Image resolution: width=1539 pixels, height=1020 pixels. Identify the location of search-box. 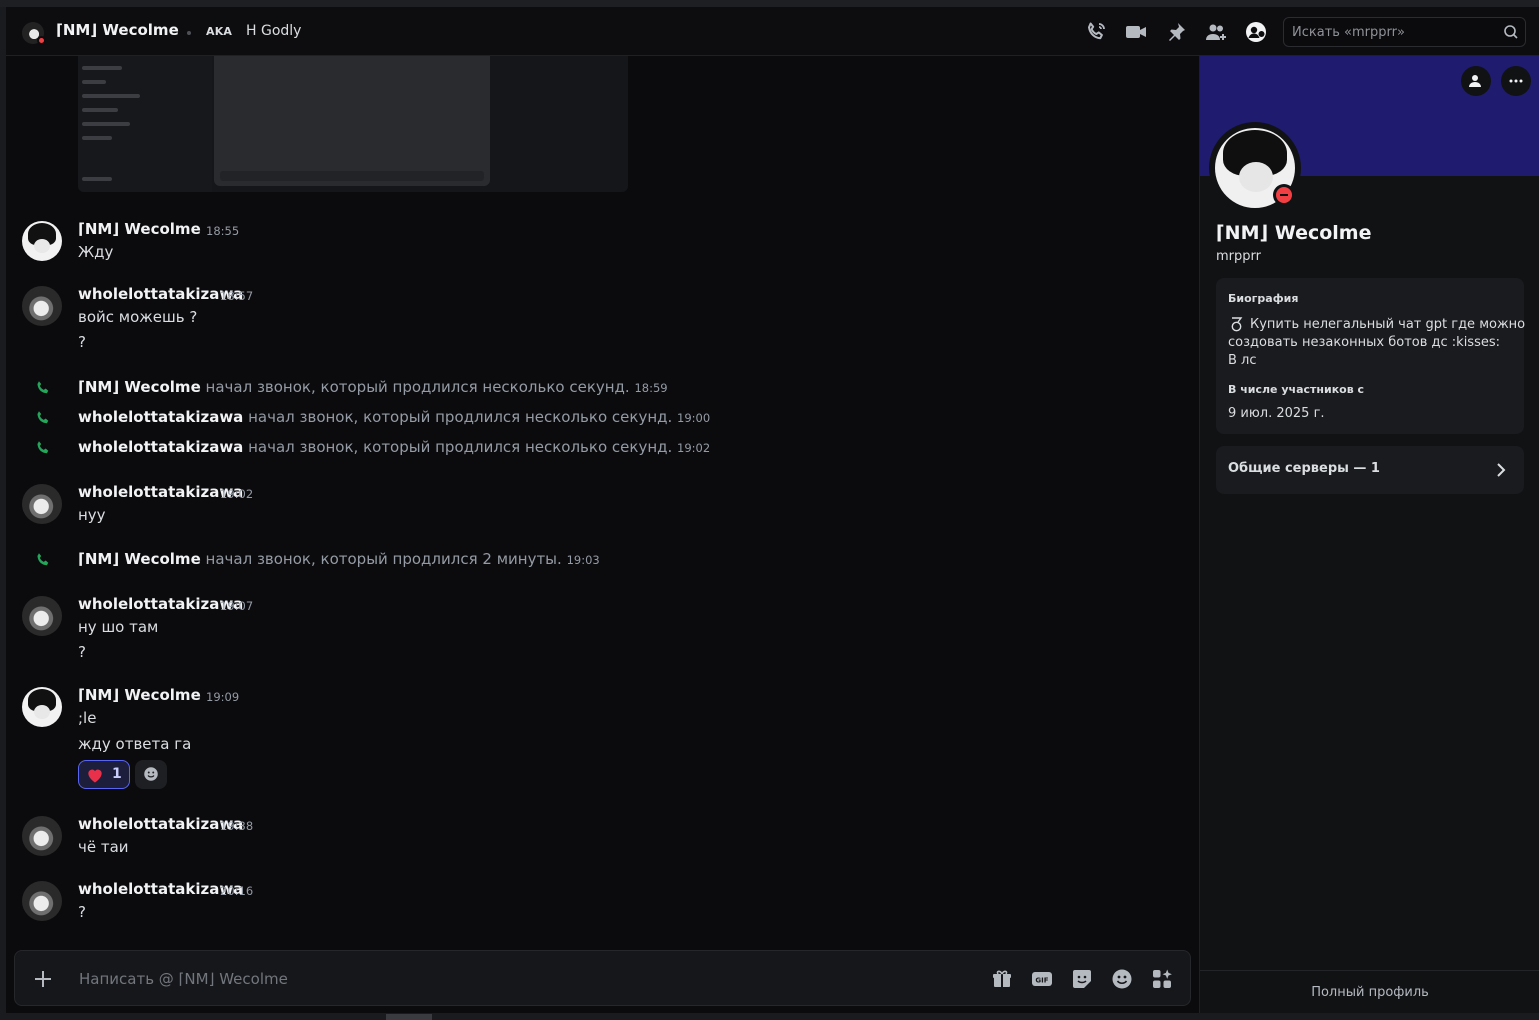
(1404, 32).